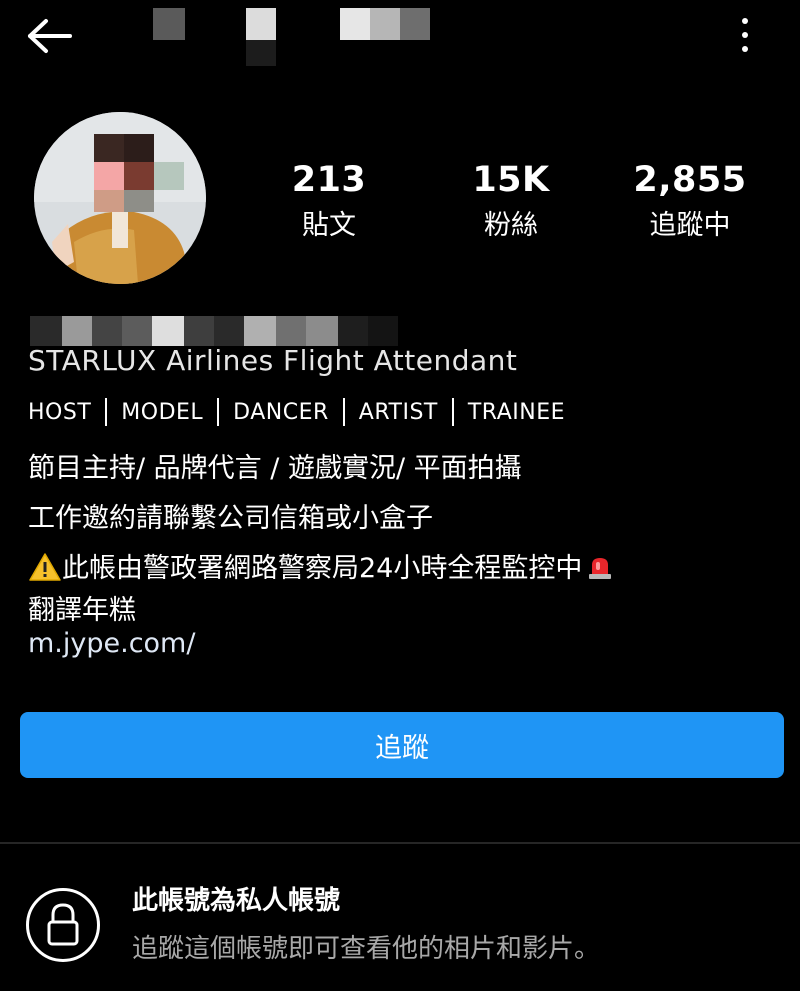 The image size is (800, 991). I want to click on follow-button: 追蹤, so click(402, 745).